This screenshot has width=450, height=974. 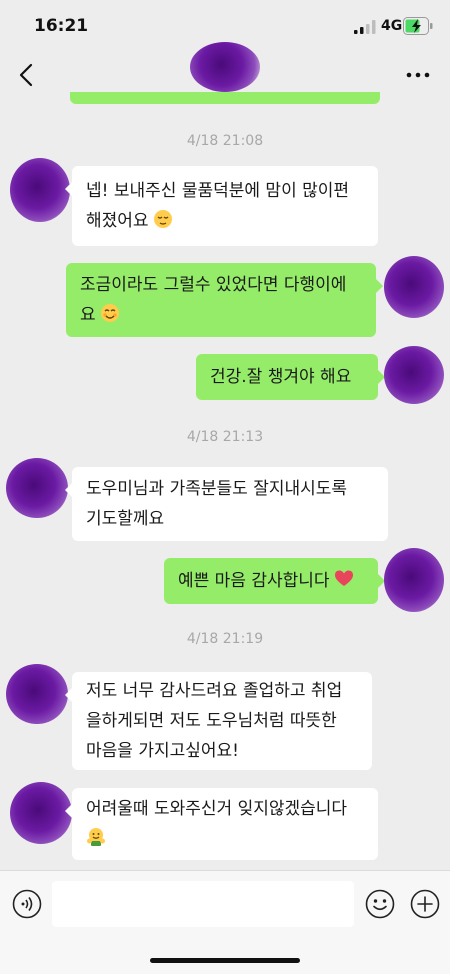 I want to click on signal-icon, so click(x=365, y=27).